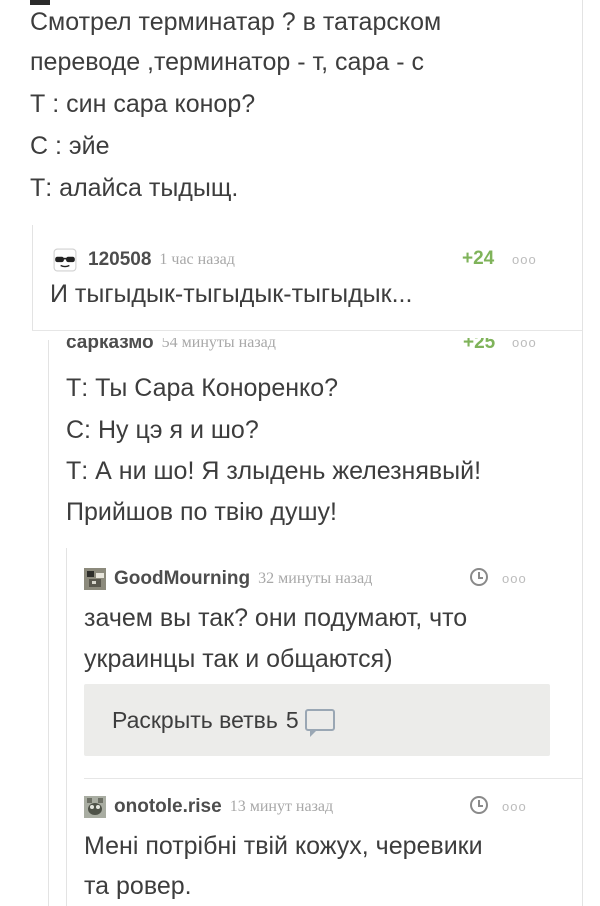 The height and width of the screenshot is (906, 600). What do you see at coordinates (196, 260) in the screenshot?
I see `comment-time: 1 час назад` at bounding box center [196, 260].